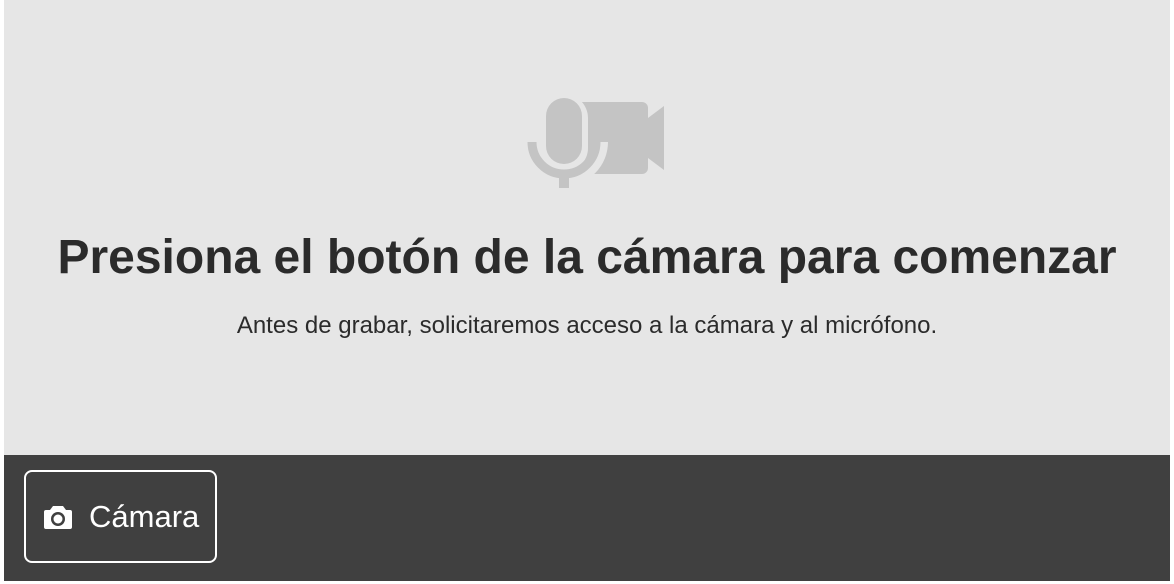 The height and width of the screenshot is (584, 1174). Describe the element at coordinates (144, 516) in the screenshot. I see `camera-button-label: Cámara` at that location.